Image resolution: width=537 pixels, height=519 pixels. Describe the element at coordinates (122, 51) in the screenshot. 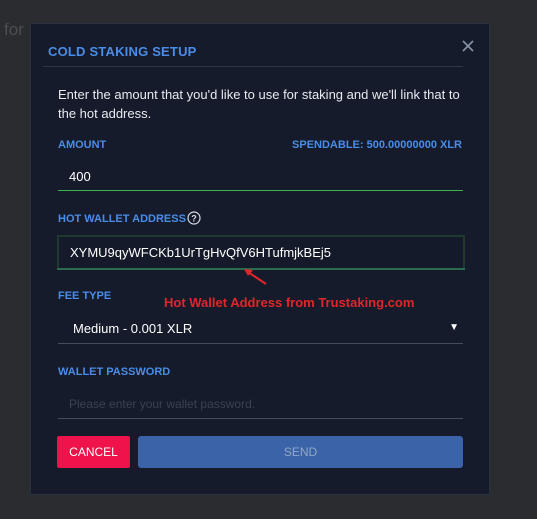

I see `modal-title: COLD STAKING SETUP` at that location.